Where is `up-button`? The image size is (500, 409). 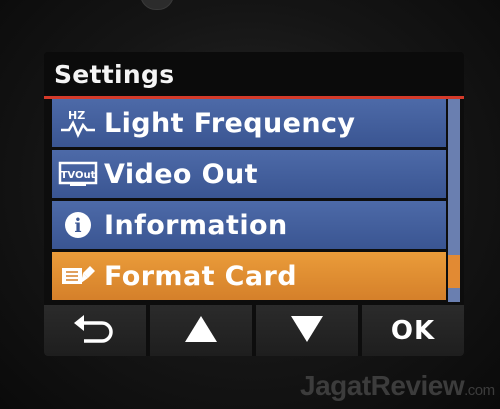
up-button is located at coordinates (201, 330).